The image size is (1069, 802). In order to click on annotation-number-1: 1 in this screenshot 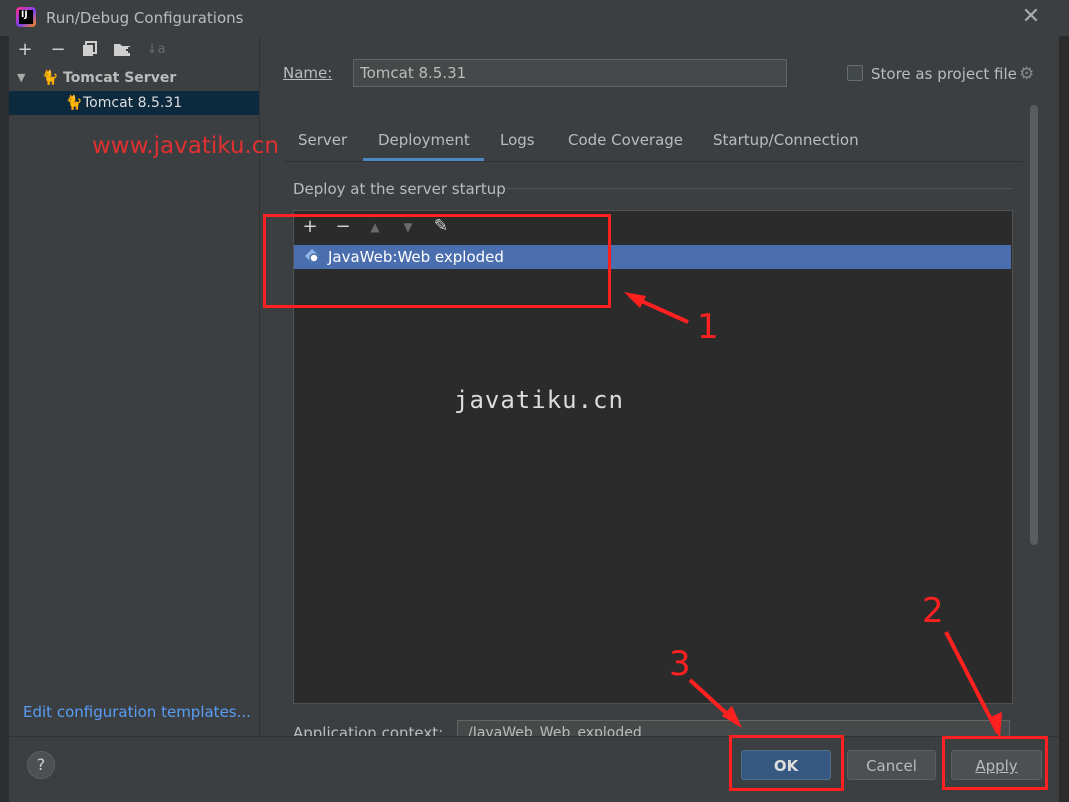, I will do `click(708, 327)`.